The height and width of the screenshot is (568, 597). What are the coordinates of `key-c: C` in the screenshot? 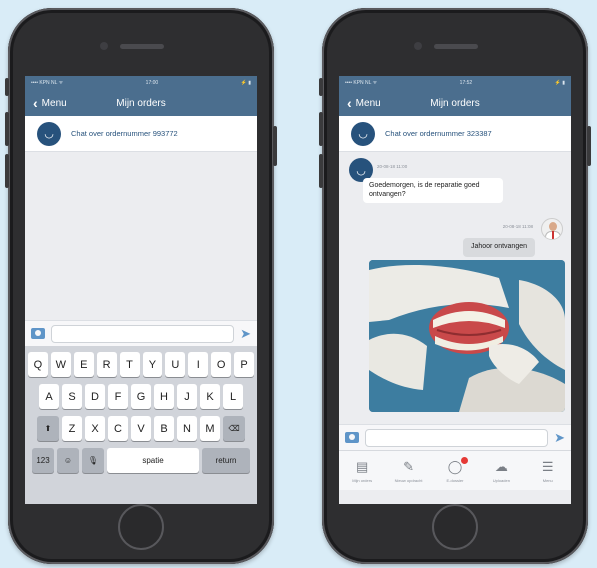 It's located at (118, 428).